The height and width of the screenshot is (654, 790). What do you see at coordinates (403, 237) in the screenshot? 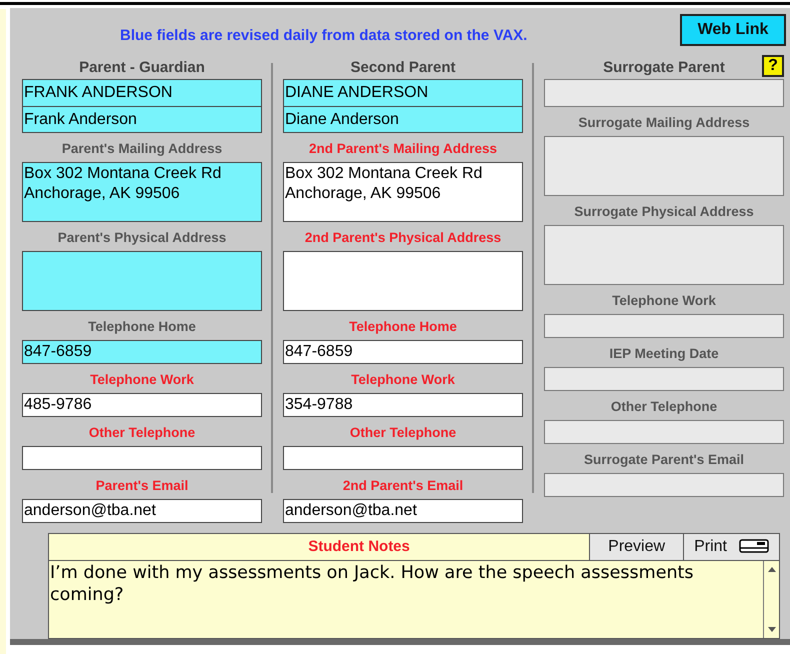
I see `field-label: 2nd Parent's Physical Address` at bounding box center [403, 237].